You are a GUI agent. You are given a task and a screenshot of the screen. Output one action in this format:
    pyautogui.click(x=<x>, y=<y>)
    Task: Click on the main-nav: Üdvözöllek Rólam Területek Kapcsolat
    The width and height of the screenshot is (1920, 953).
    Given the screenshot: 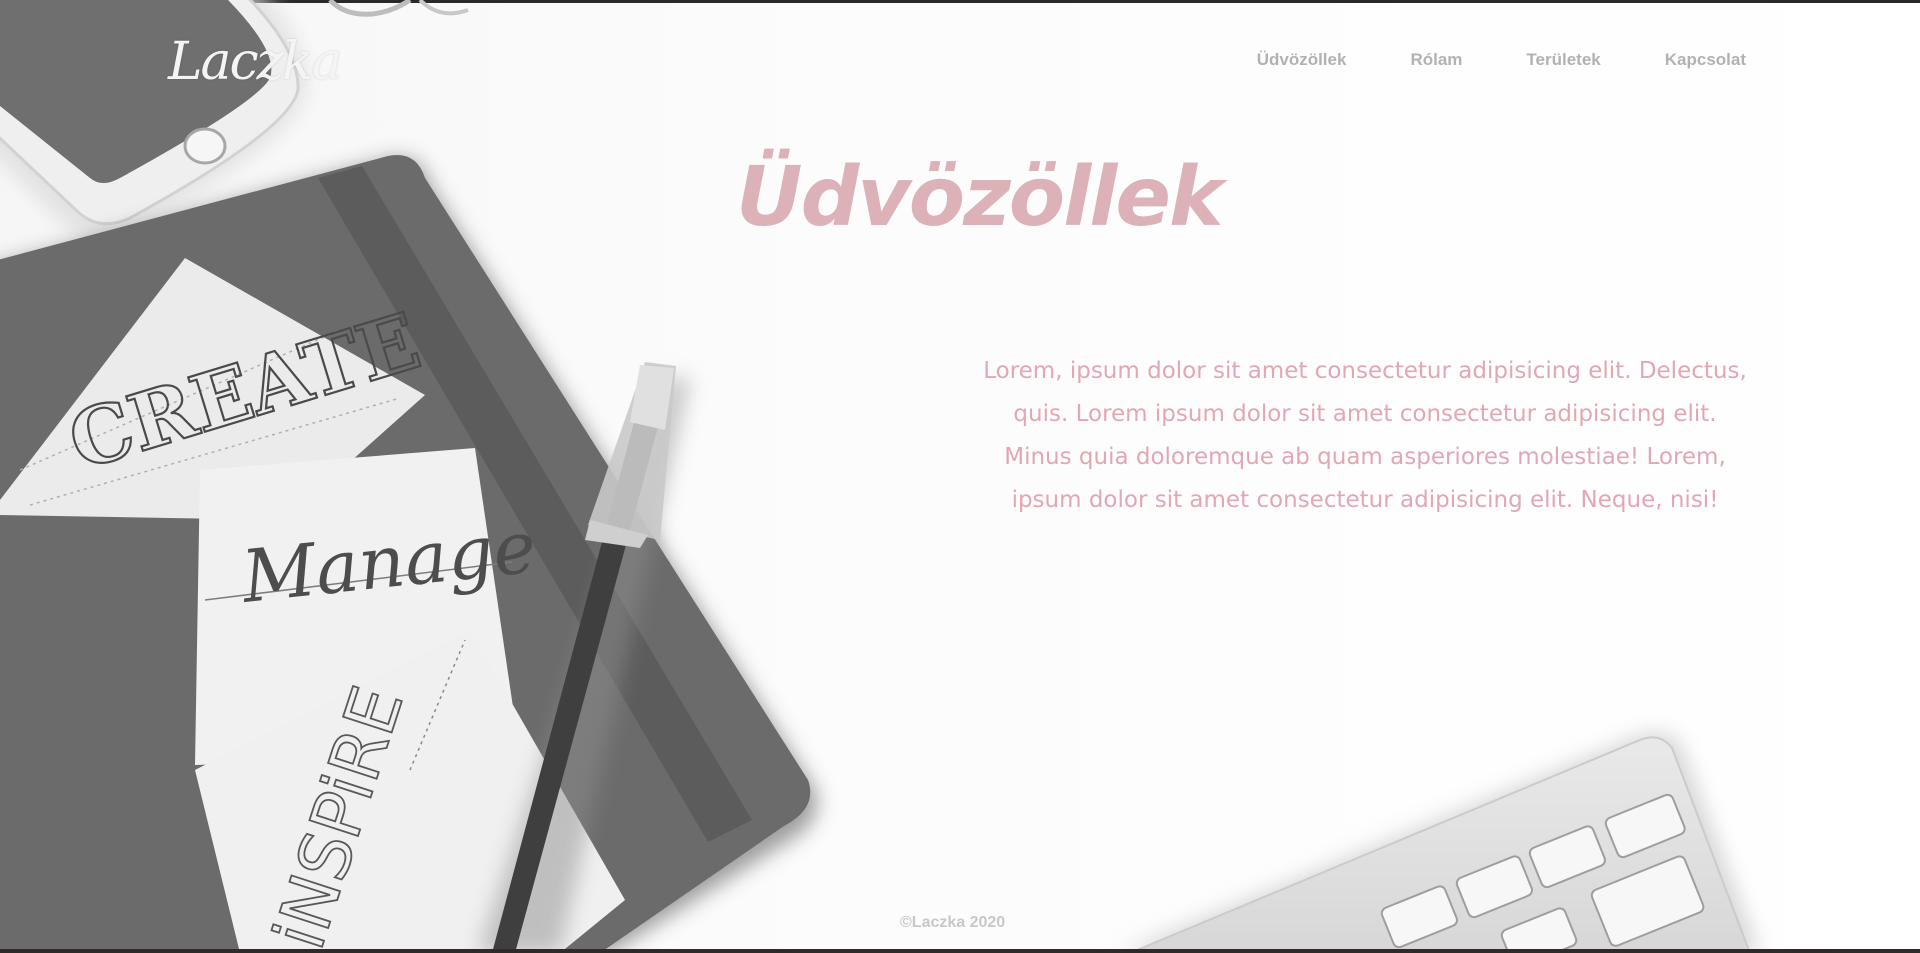 What is the action you would take?
    pyautogui.click(x=1501, y=60)
    